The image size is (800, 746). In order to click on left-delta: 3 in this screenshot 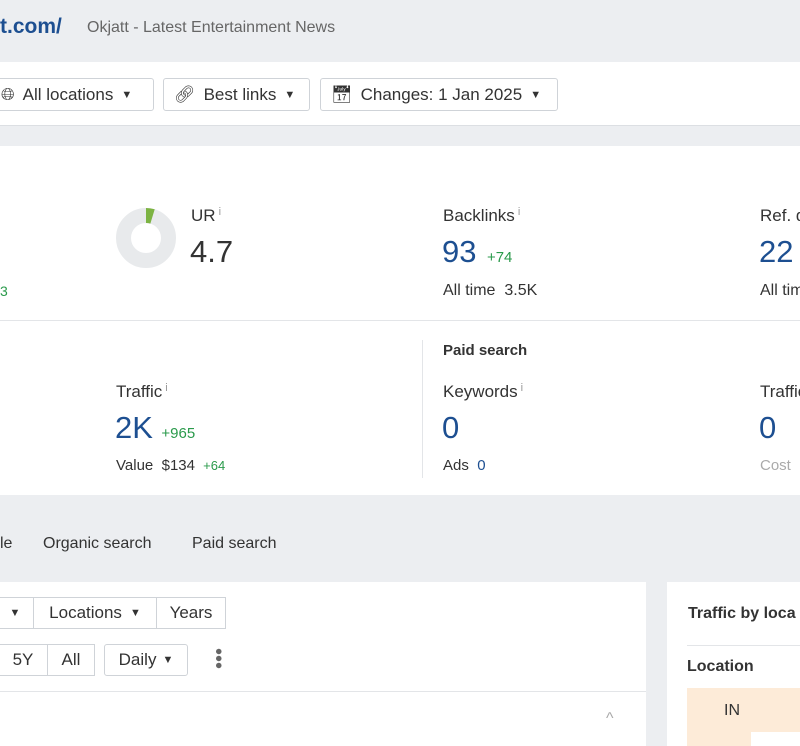, I will do `click(4, 291)`.